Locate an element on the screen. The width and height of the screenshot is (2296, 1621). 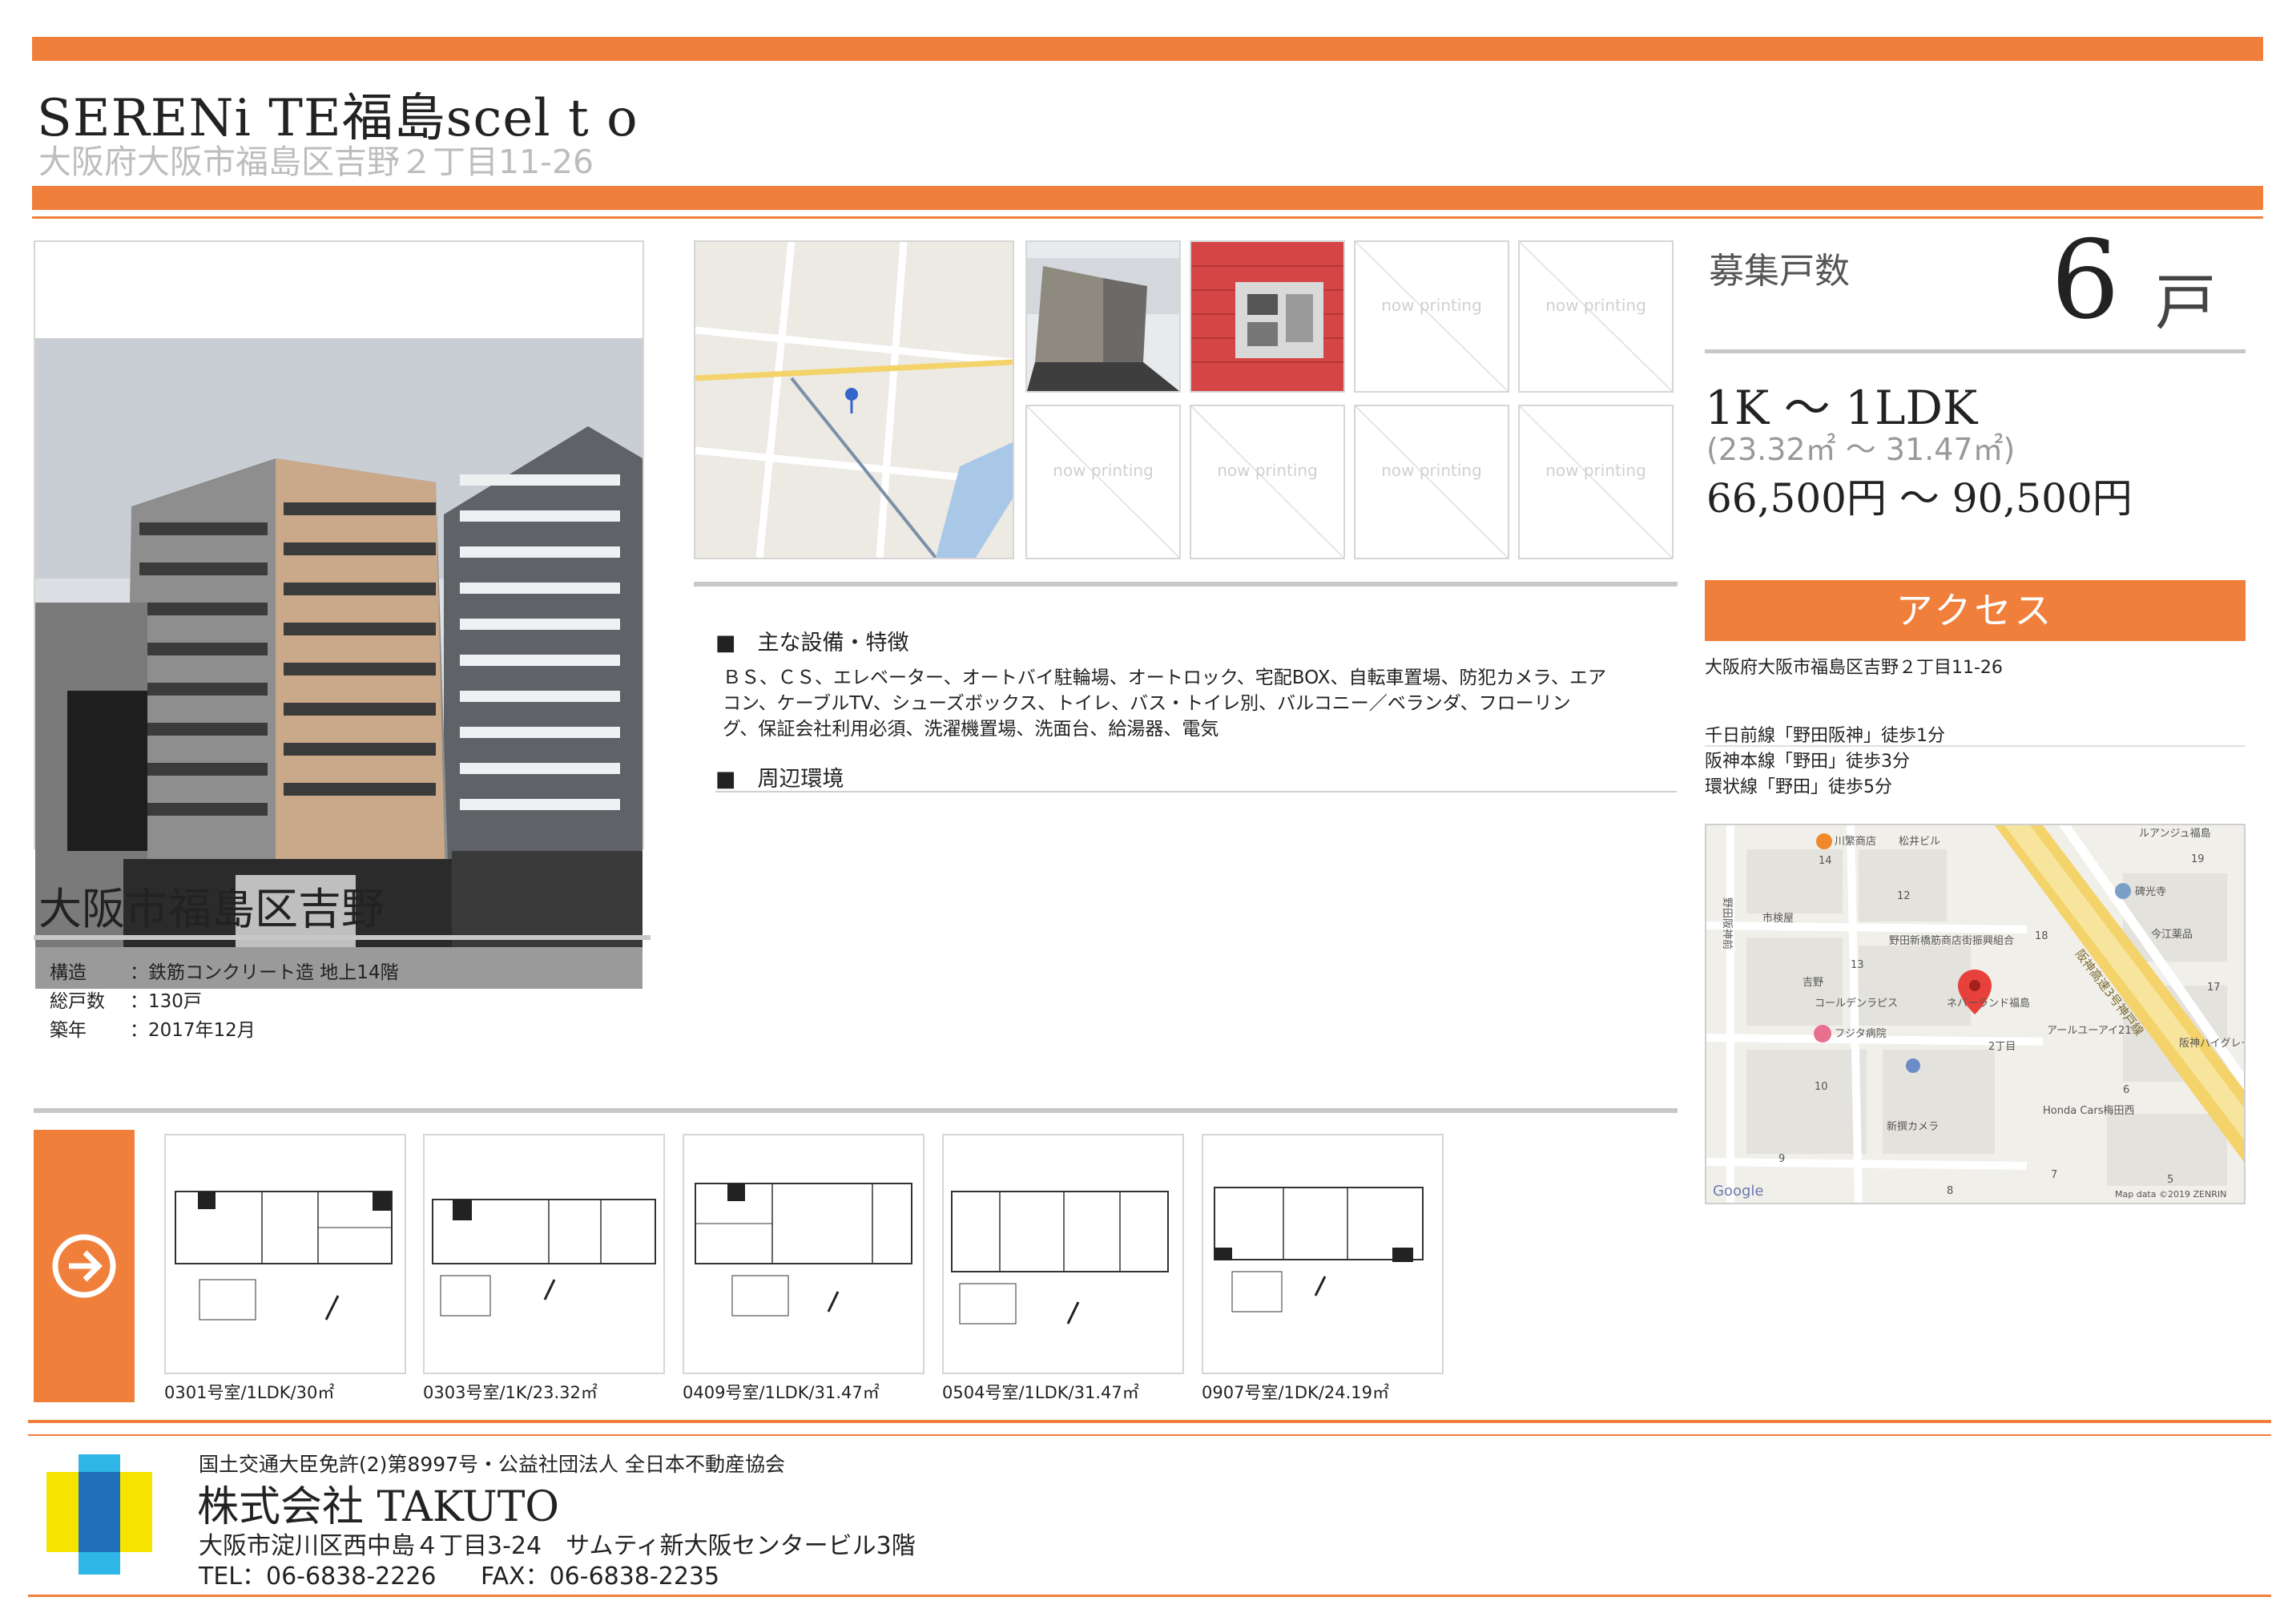
photo-placeholder-2: now printing is located at coordinates (1596, 316).